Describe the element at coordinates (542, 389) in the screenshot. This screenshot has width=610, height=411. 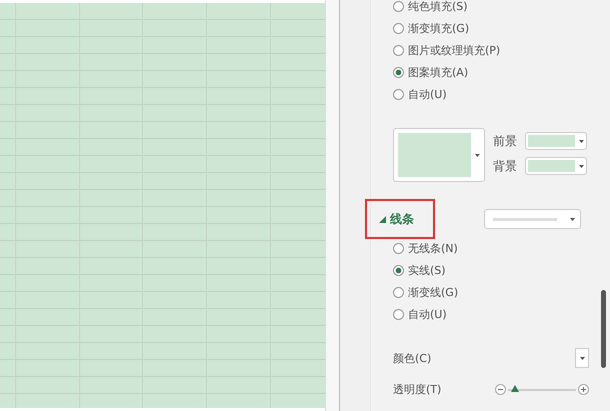
I see `transparency-slider` at that location.